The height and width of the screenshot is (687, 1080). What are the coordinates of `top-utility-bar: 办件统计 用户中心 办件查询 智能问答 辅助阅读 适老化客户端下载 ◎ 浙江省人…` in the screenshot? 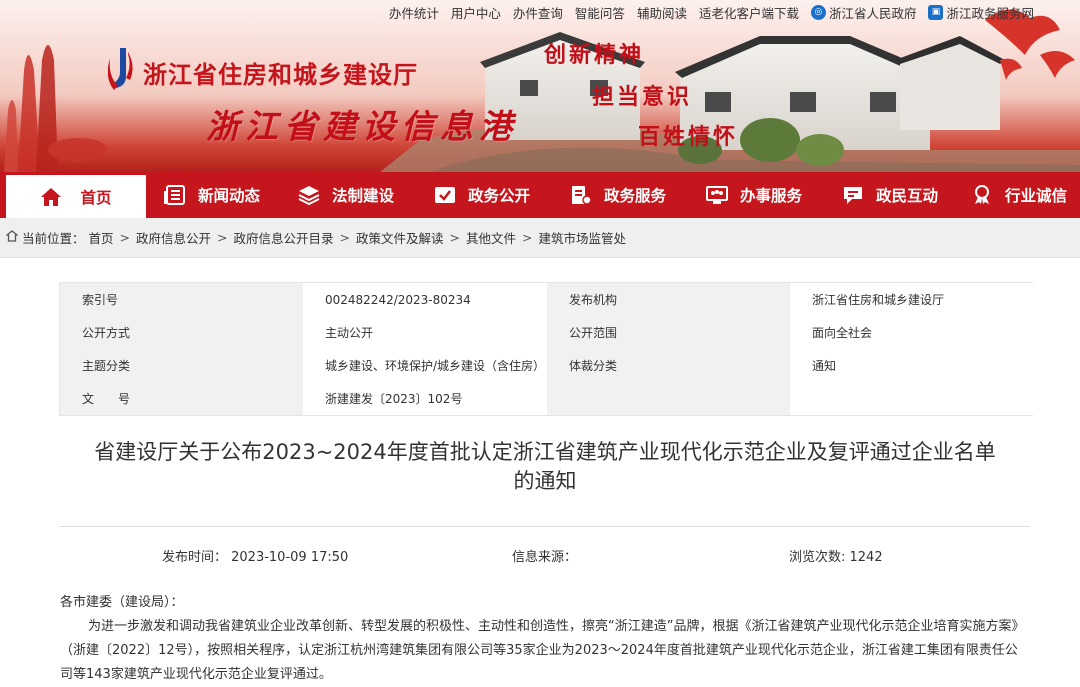 It's located at (734, 12).